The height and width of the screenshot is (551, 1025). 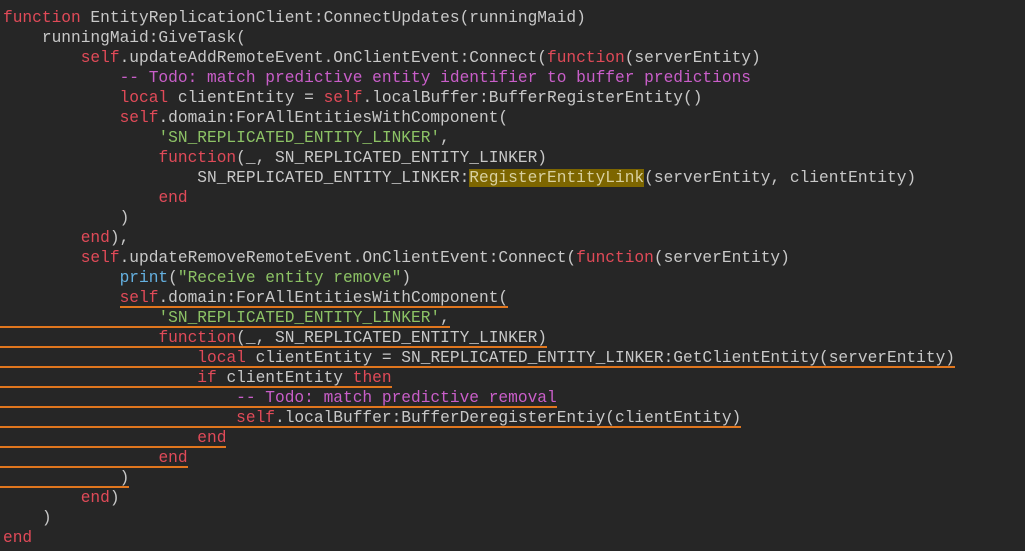 What do you see at coordinates (333, 298) in the screenshot?
I see `code-text: .domain:ForAllEntitiesWithComponent(` at bounding box center [333, 298].